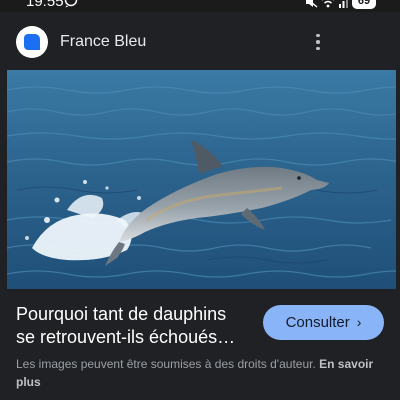 The height and width of the screenshot is (400, 400). What do you see at coordinates (200, 42) in the screenshot?
I see `source-header: France Bleu` at bounding box center [200, 42].